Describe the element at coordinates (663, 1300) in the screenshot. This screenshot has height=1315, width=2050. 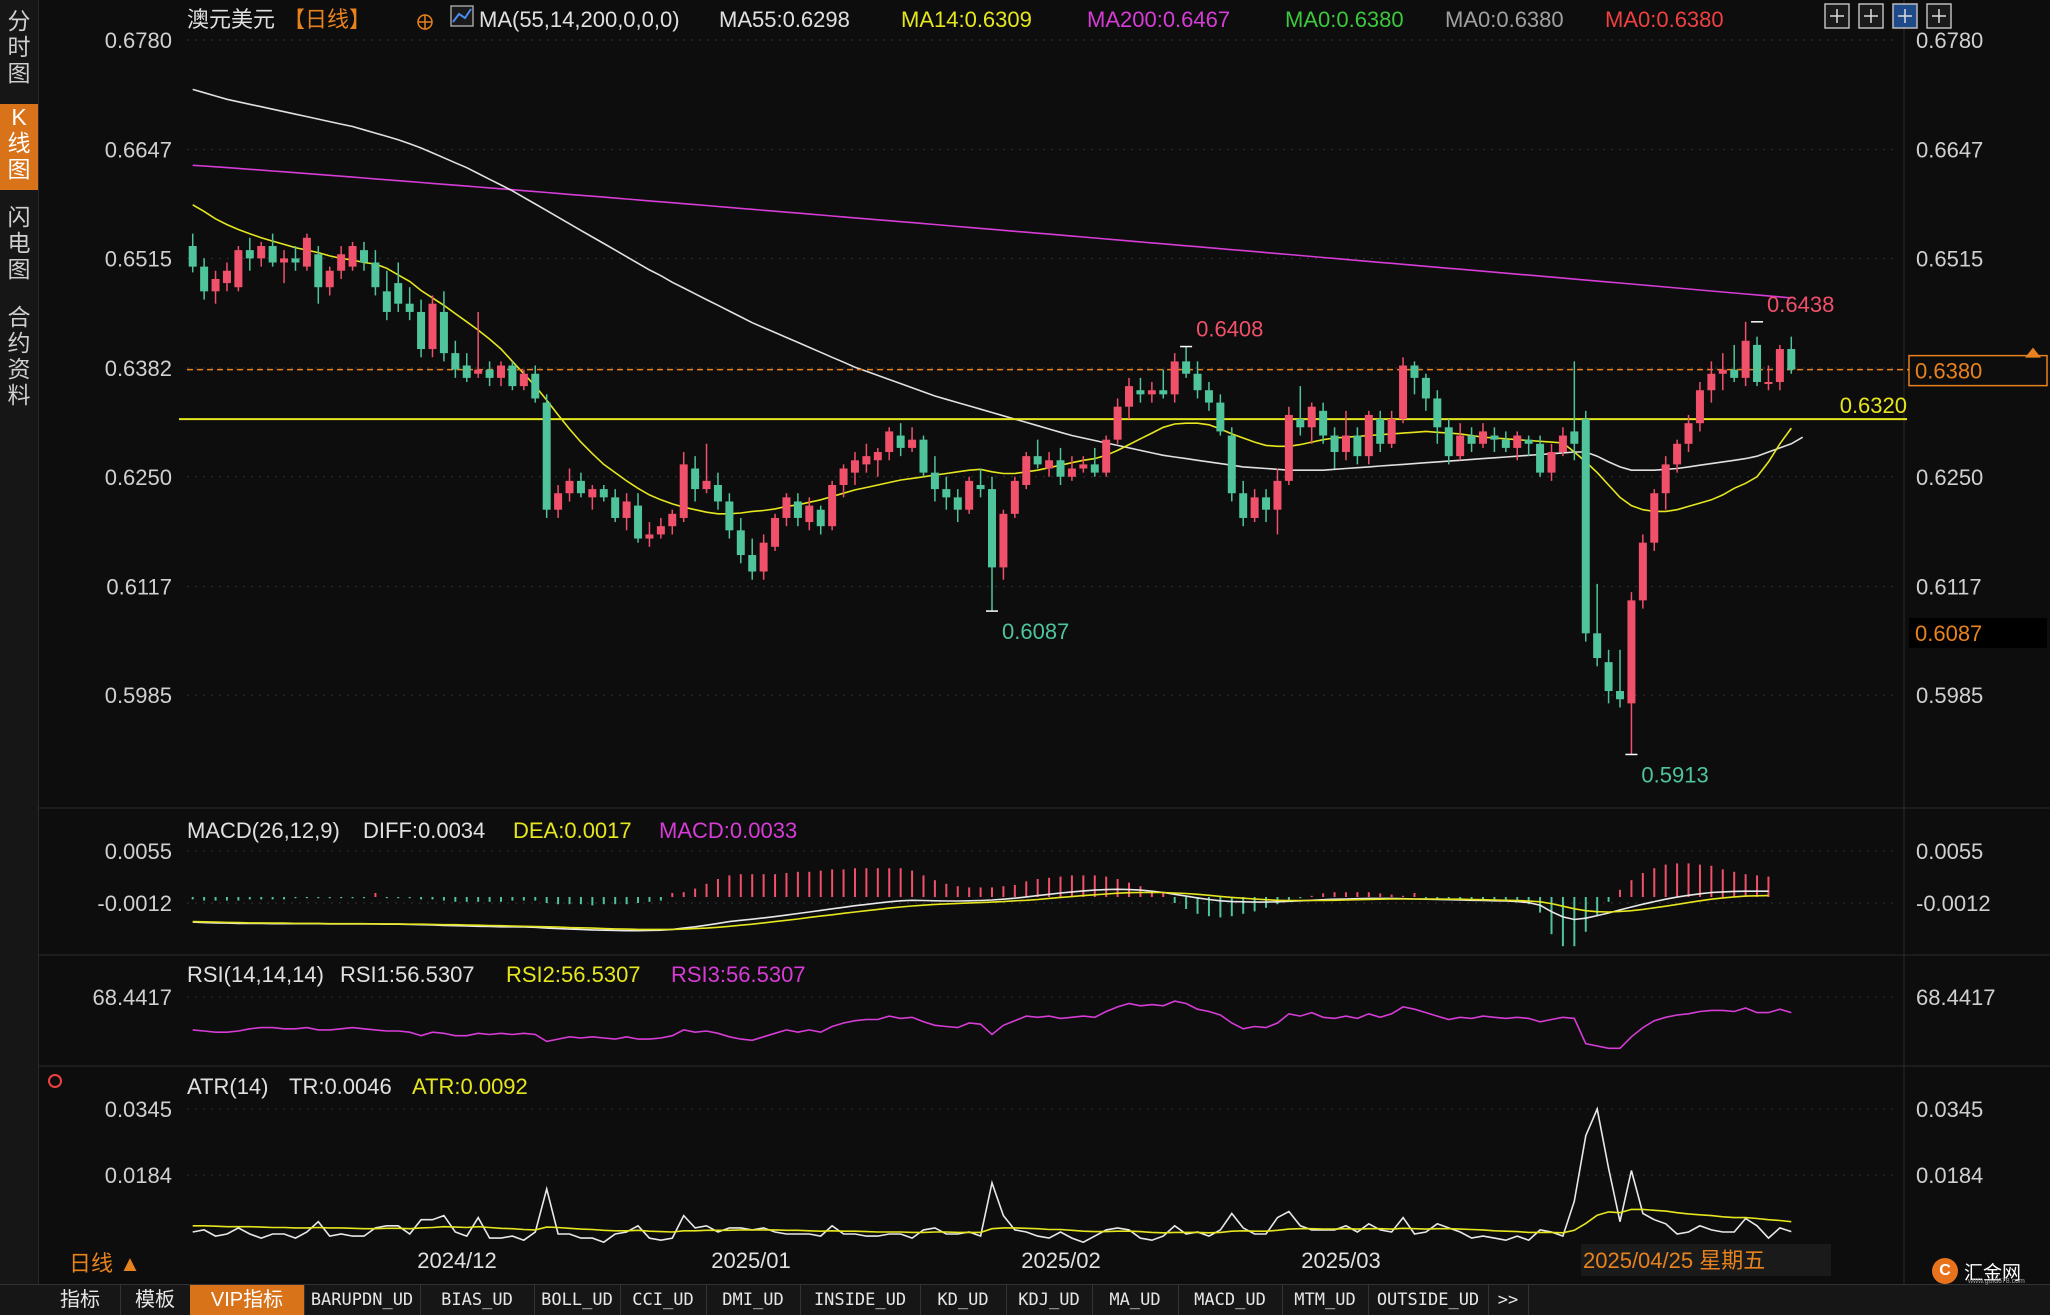
I see `indicator-tab-6: CCI_UD` at that location.